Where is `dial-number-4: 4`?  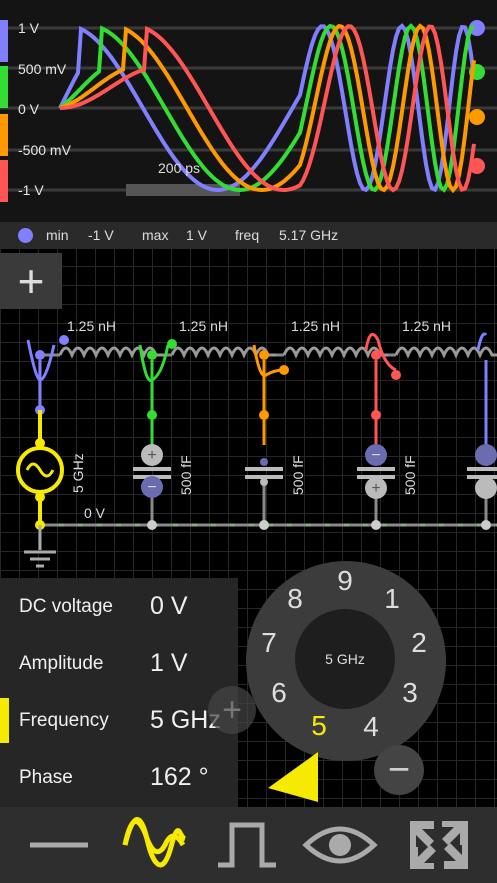
dial-number-4: 4 is located at coordinates (371, 727).